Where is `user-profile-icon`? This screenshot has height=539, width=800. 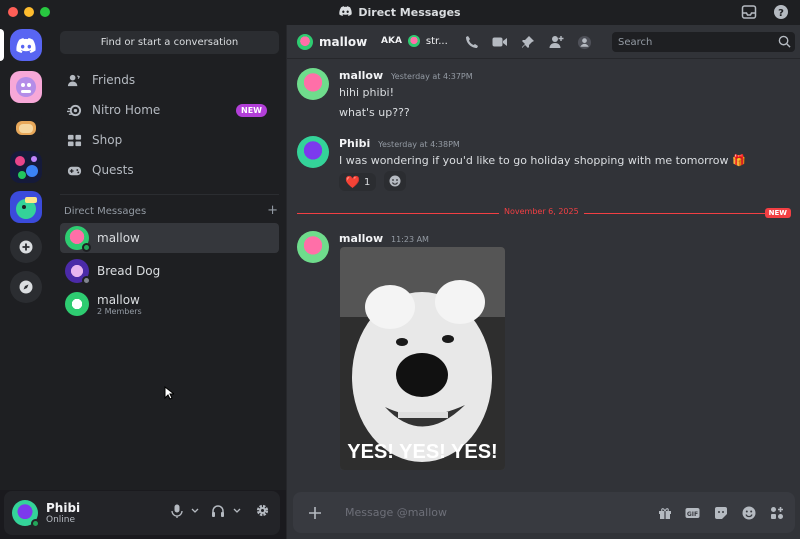
user-profile-icon is located at coordinates (584, 42).